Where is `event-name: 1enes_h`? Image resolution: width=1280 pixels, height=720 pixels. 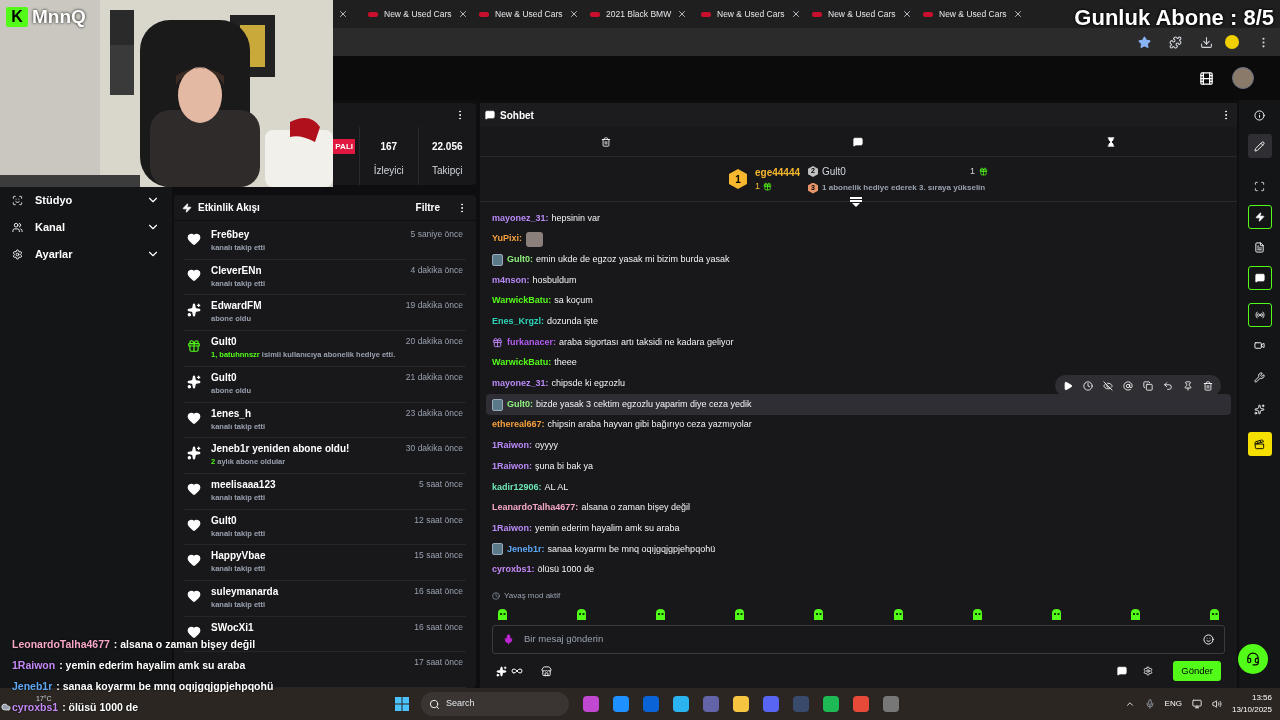
event-name: 1enes_h is located at coordinates (231, 413).